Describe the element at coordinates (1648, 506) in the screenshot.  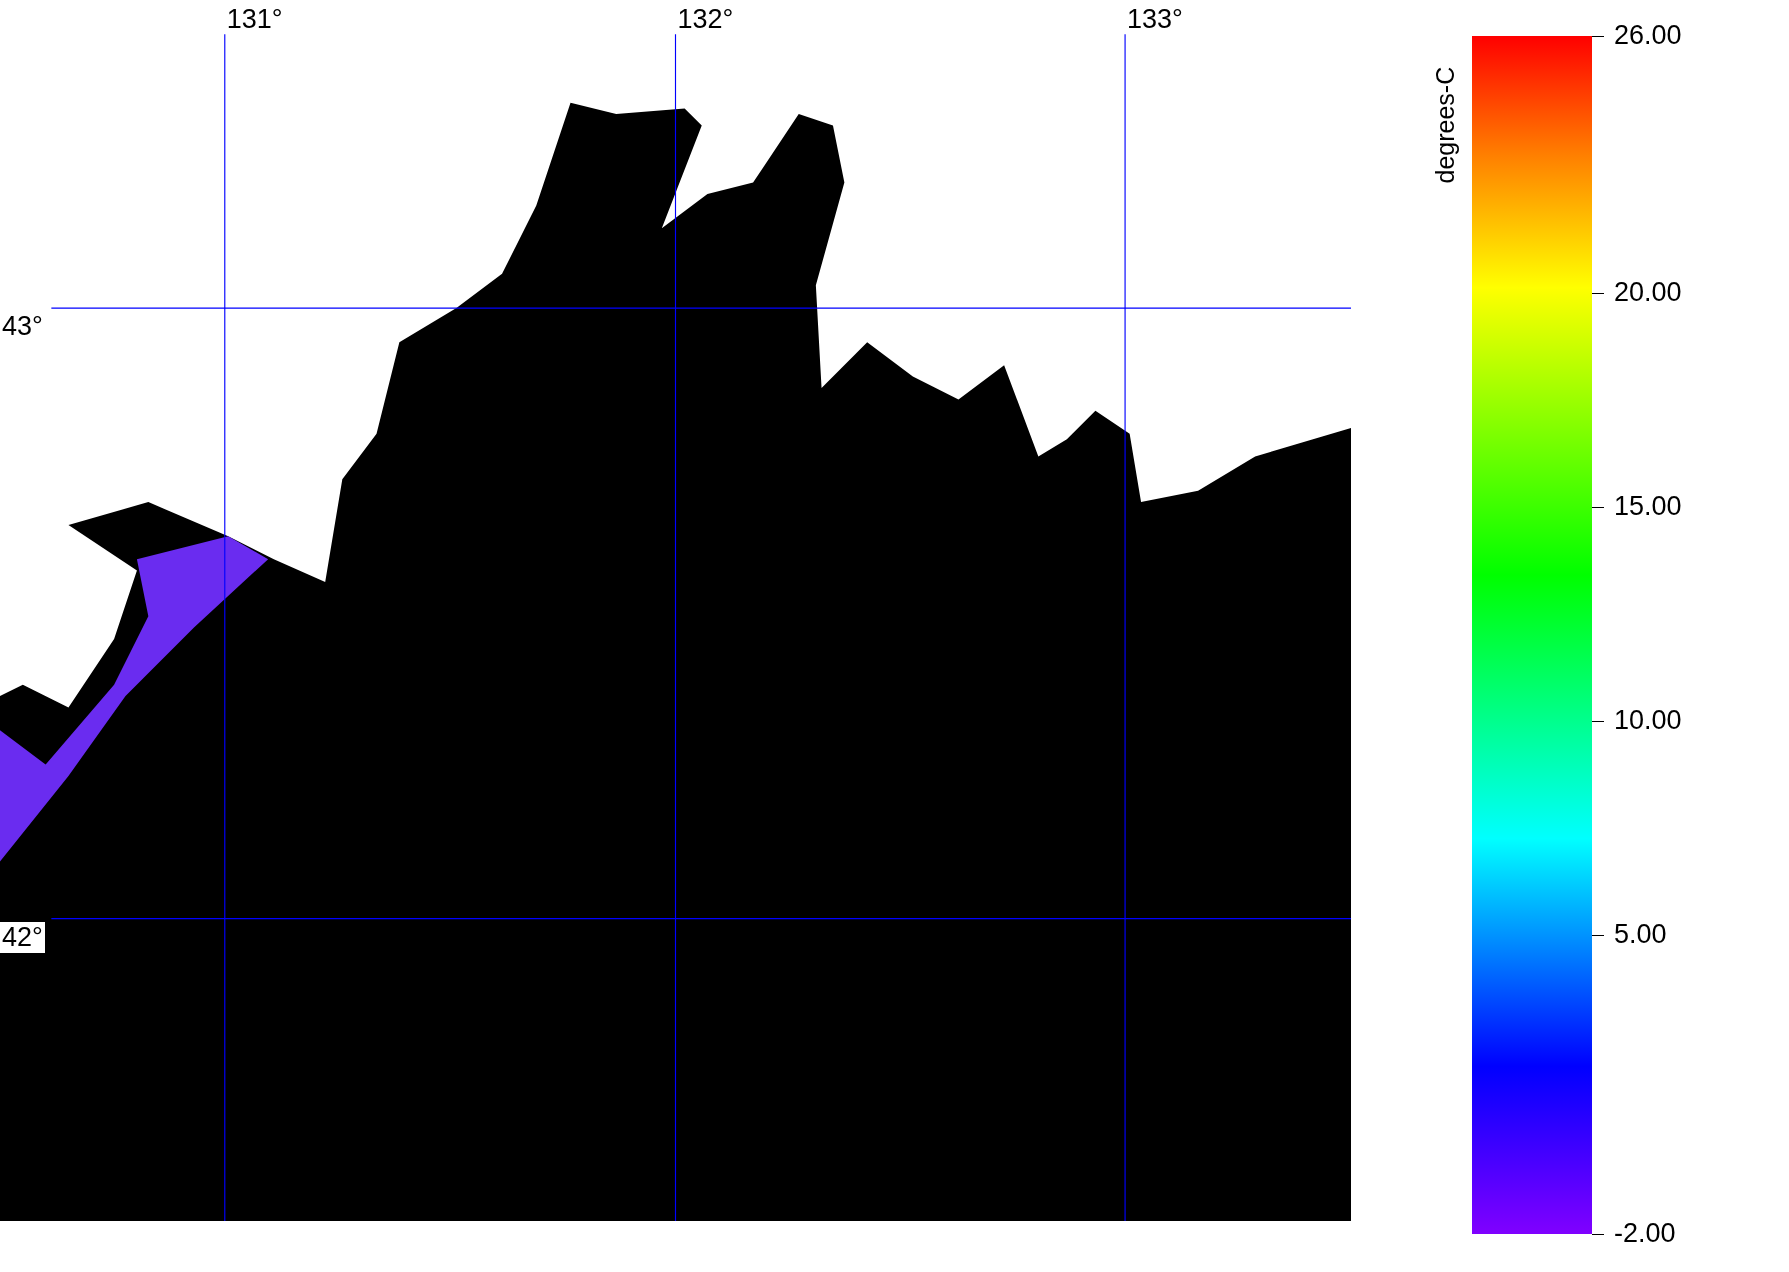
I see `scale-tick-label: 15.00` at that location.